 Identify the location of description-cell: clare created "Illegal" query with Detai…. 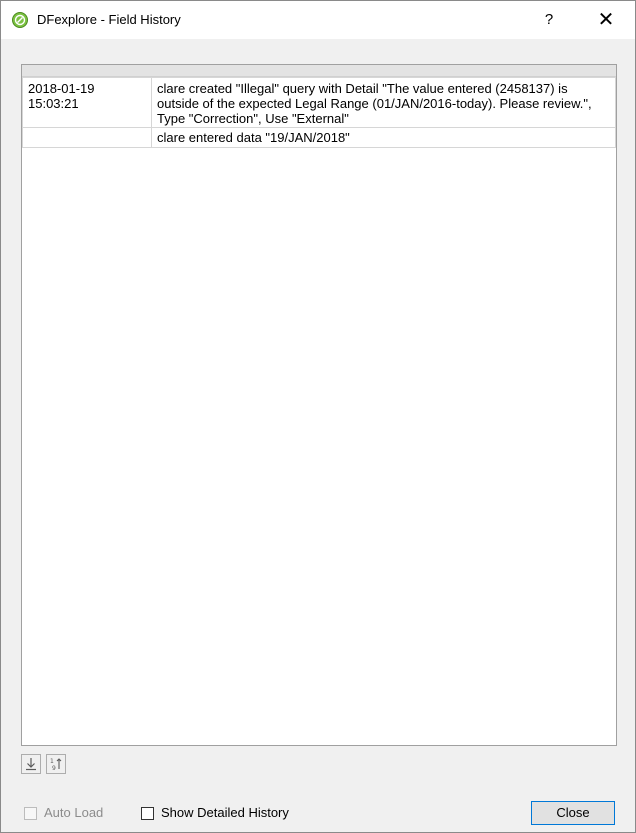
(383, 102).